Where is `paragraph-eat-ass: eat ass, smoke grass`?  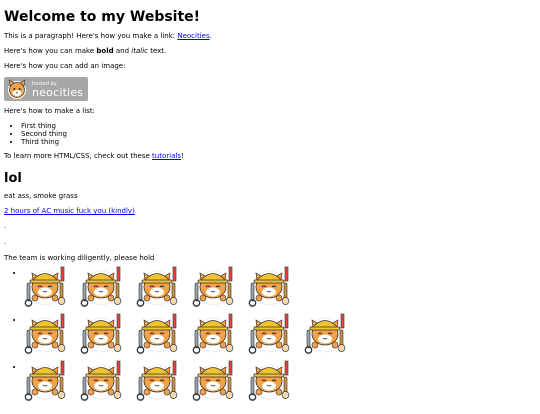 paragraph-eat-ass: eat ass, smoke grass is located at coordinates (41, 196).